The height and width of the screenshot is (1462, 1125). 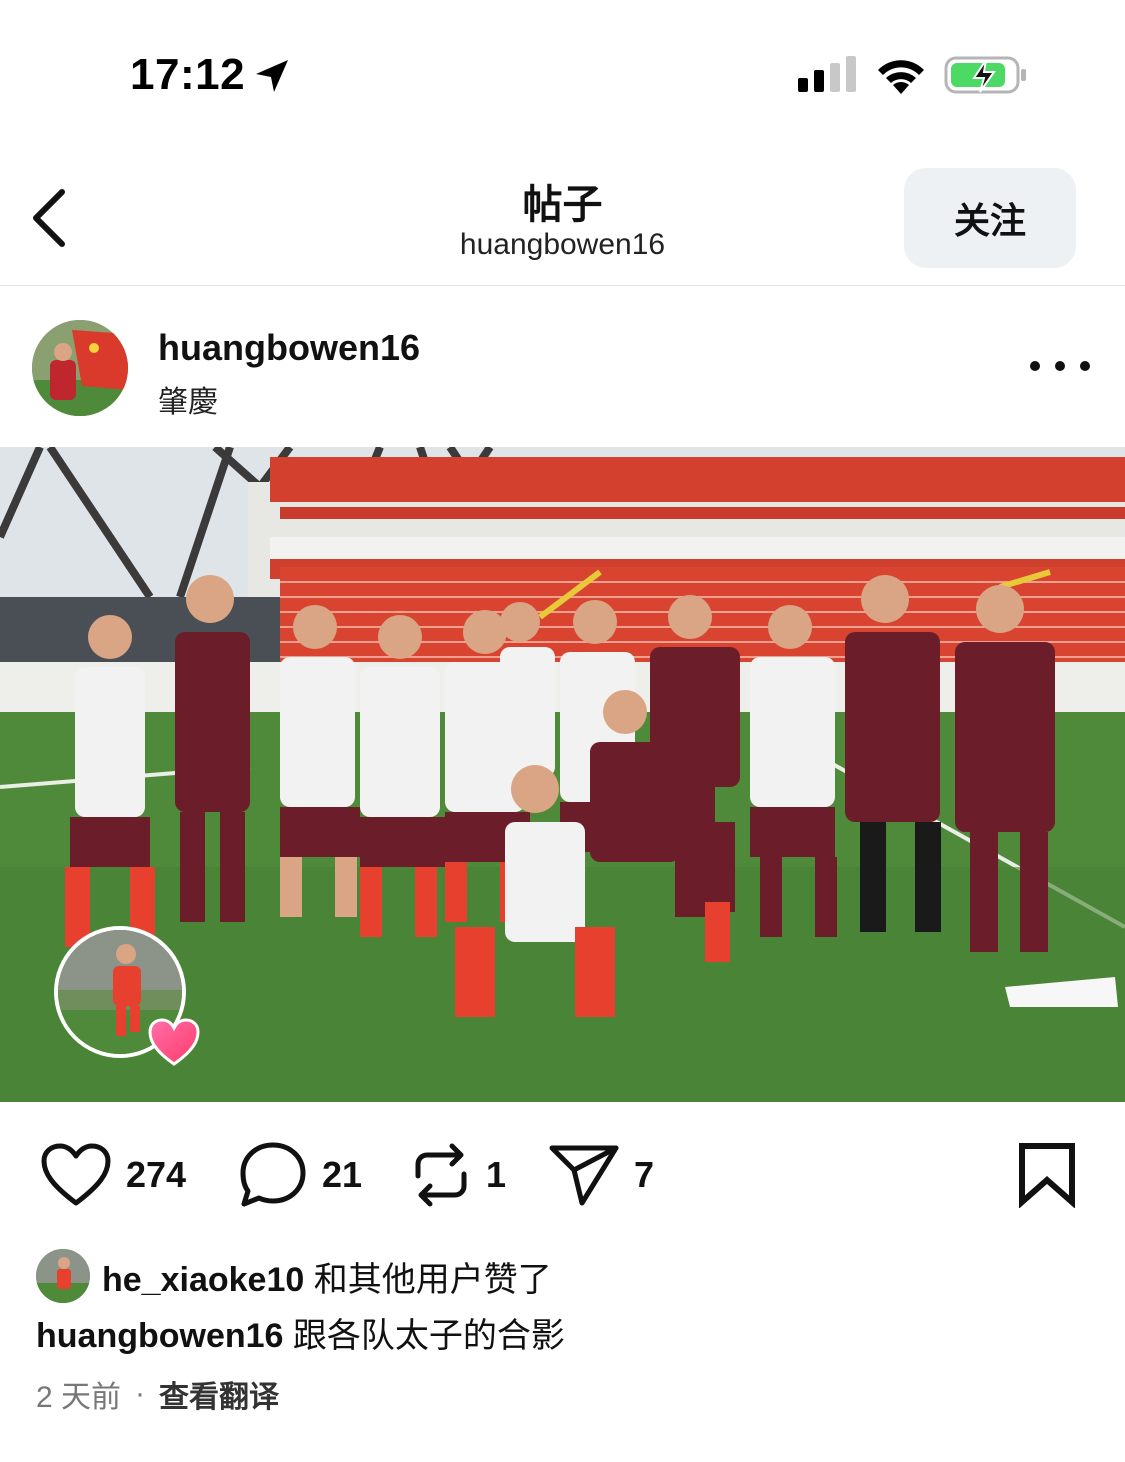 I want to click on bookmark-icon, so click(x=1047, y=1175).